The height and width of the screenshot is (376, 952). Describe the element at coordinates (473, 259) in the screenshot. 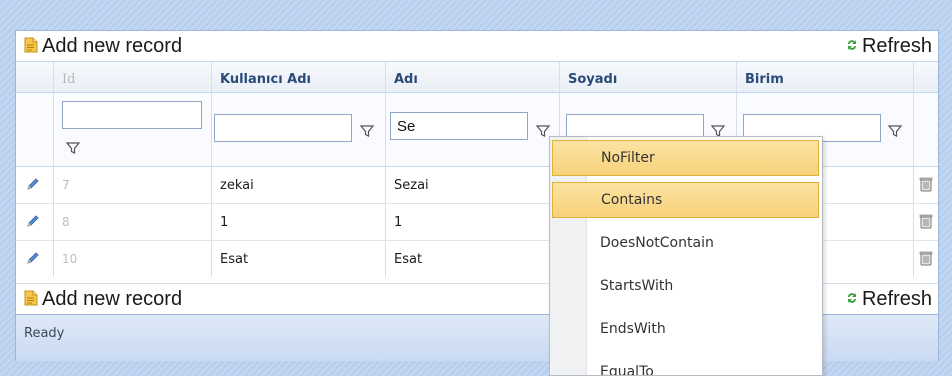

I see `cell-adi: Esat` at that location.